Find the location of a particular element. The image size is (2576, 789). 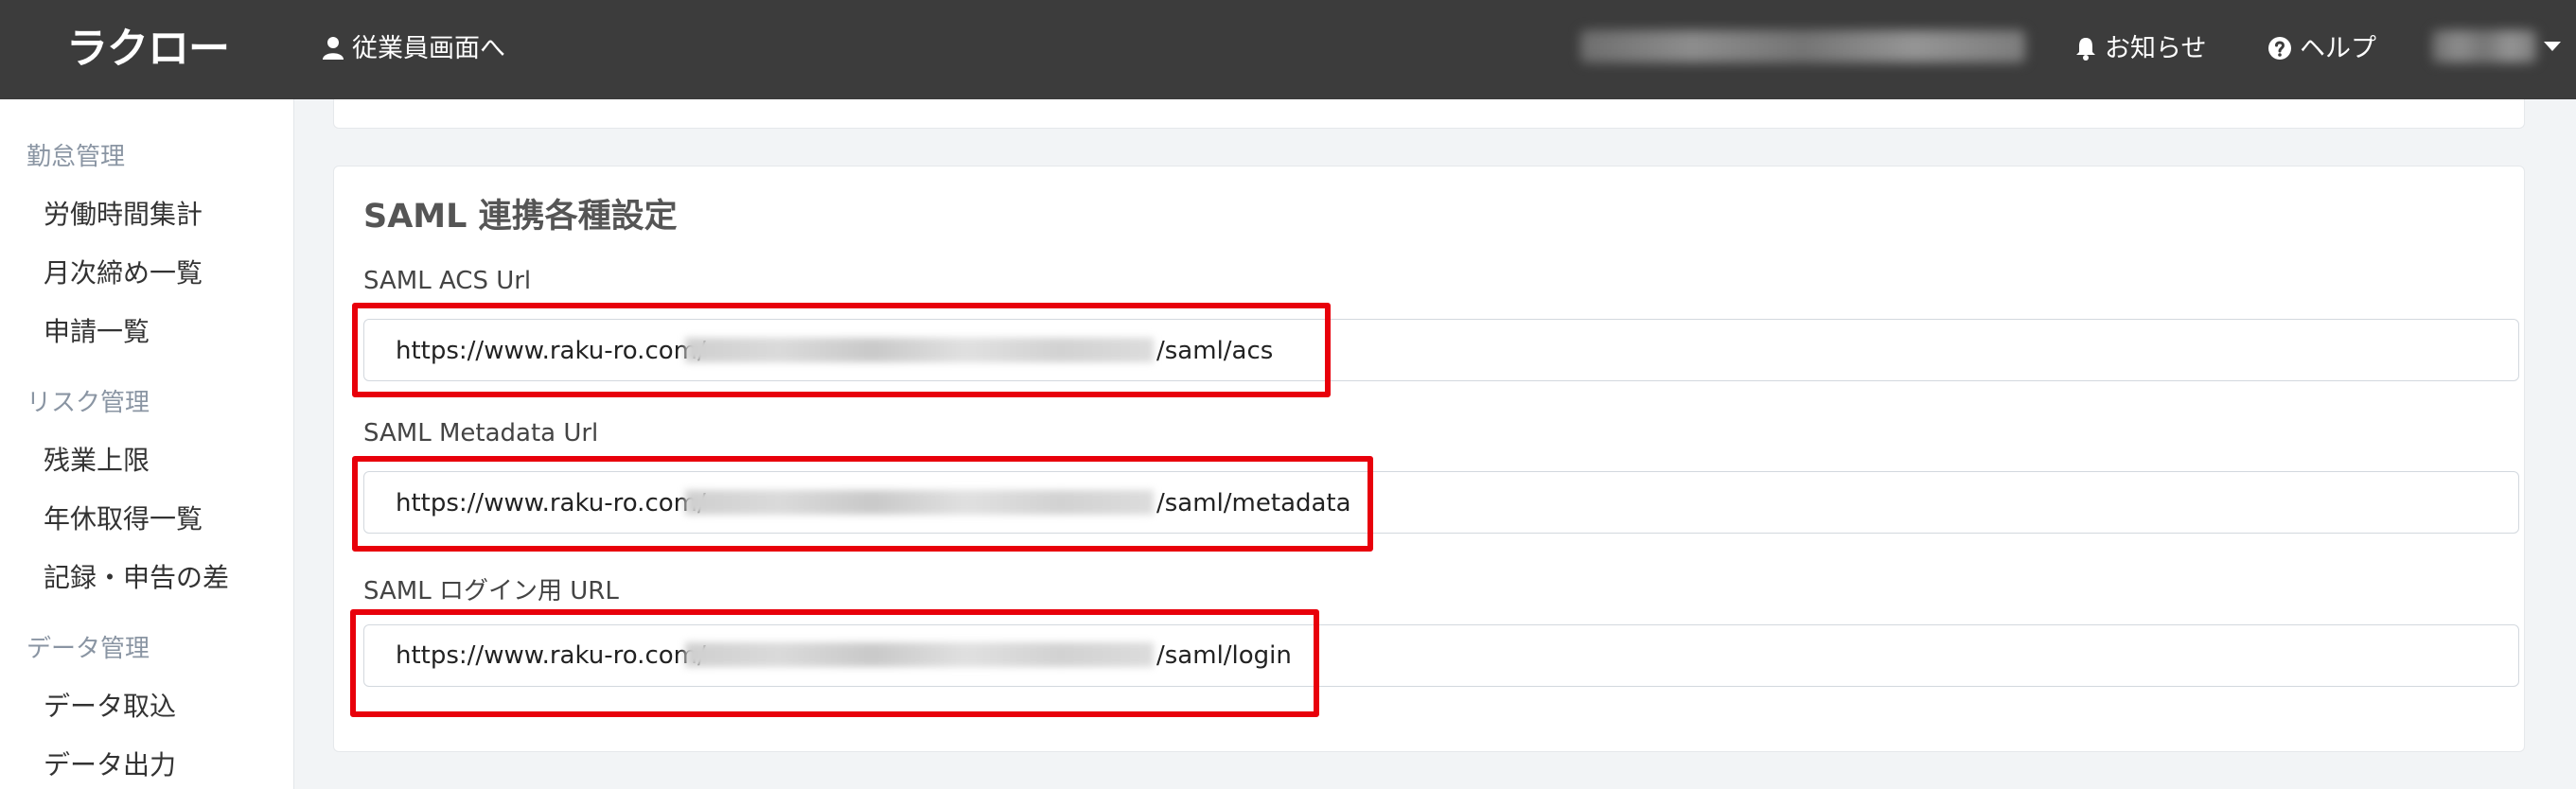

question-circle-icon is located at coordinates (2279, 48).